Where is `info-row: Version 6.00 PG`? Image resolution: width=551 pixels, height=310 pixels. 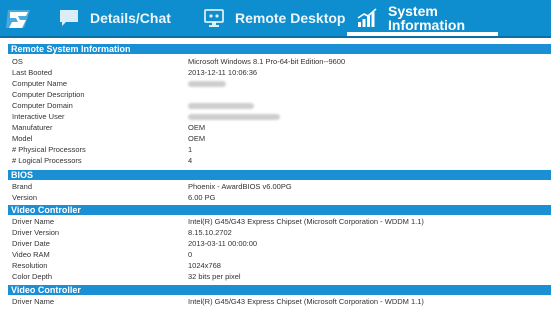 info-row: Version 6.00 PG is located at coordinates (277, 197).